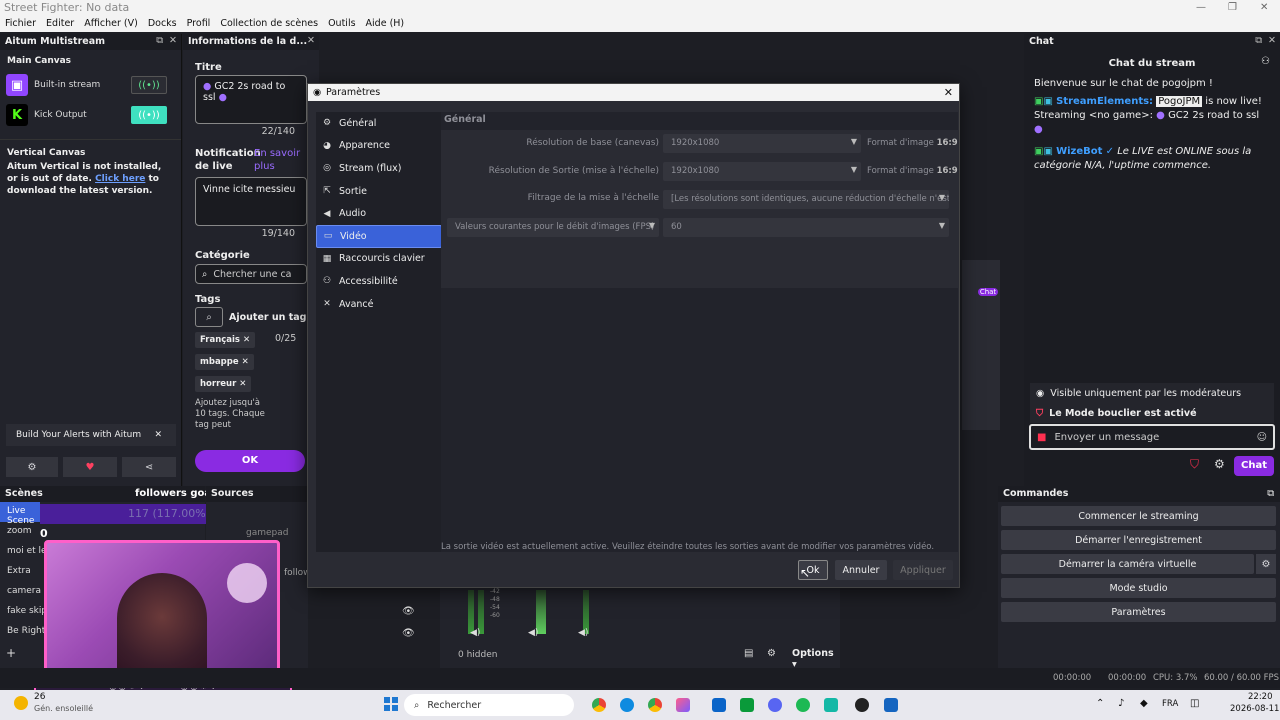  Describe the element at coordinates (223, 384) in the screenshot. I see `tag-chip: horreur ✕` at that location.